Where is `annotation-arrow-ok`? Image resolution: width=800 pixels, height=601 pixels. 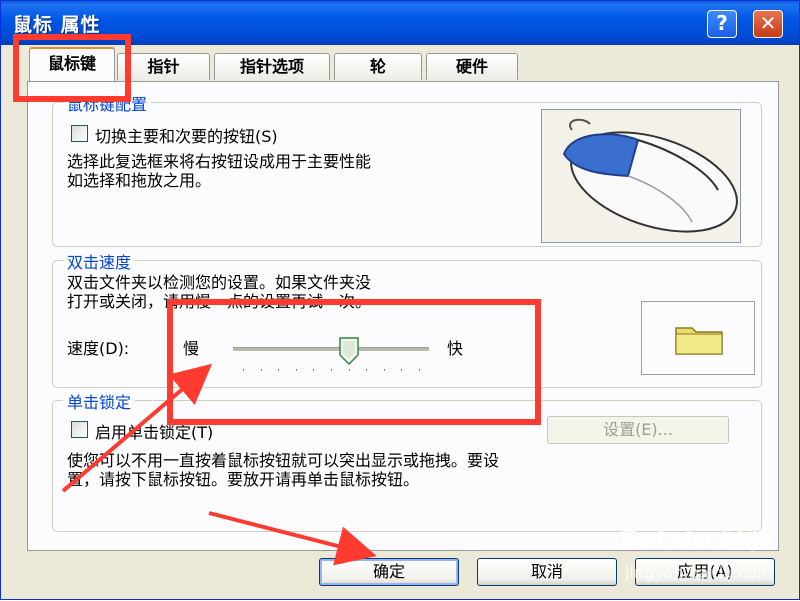 annotation-arrow-ok is located at coordinates (292, 538).